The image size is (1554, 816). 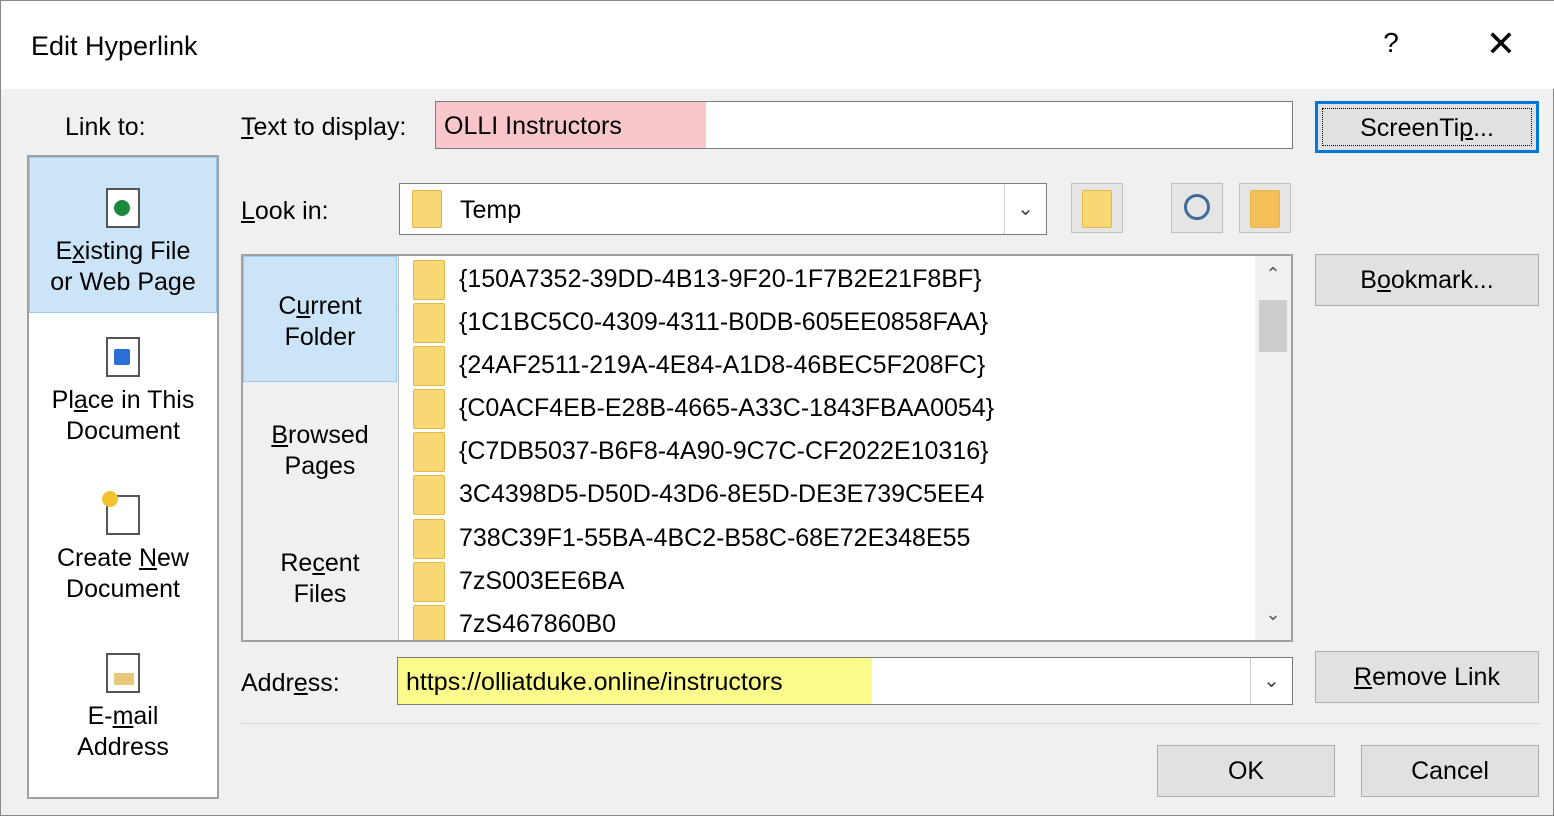 What do you see at coordinates (833, 581) in the screenshot?
I see `list-item: 7zS003EE6BA` at bounding box center [833, 581].